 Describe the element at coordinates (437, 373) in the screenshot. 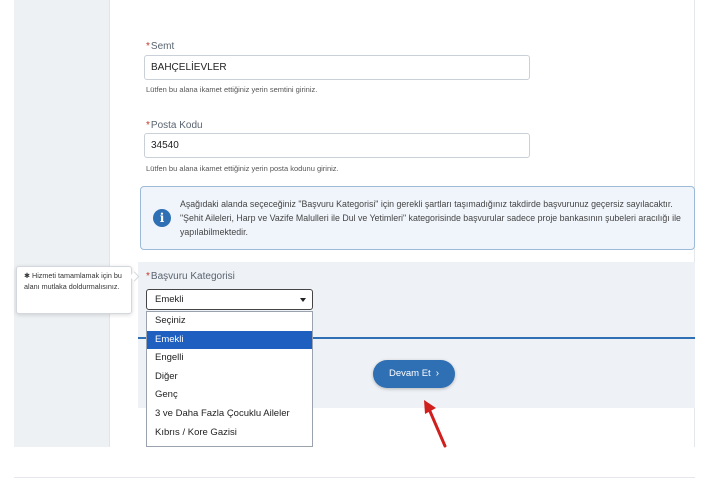

I see `chevron-right-icon: ›` at that location.